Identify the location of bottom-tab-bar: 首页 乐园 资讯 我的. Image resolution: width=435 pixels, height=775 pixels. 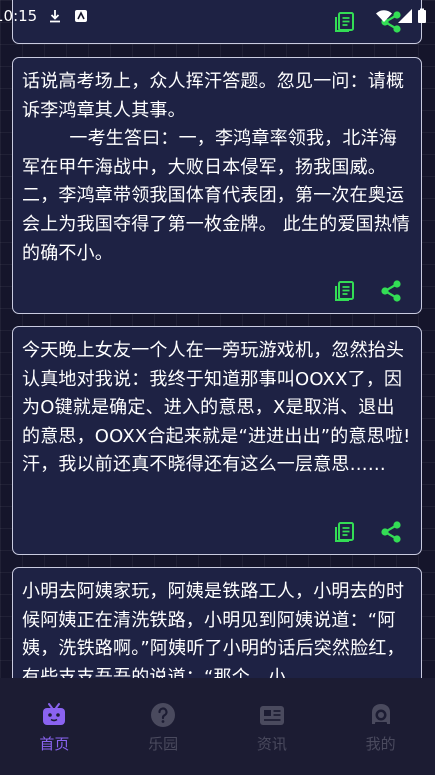
(217, 726).